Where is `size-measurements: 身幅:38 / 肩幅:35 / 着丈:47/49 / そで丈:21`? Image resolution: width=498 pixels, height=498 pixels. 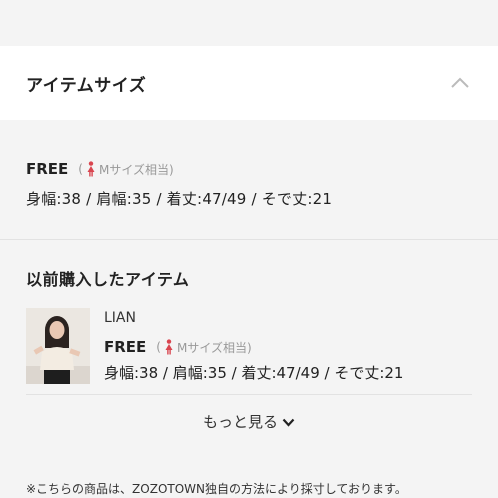 size-measurements: 身幅:38 / 肩幅:35 / 着丈:47/49 / そで丈:21 is located at coordinates (179, 199).